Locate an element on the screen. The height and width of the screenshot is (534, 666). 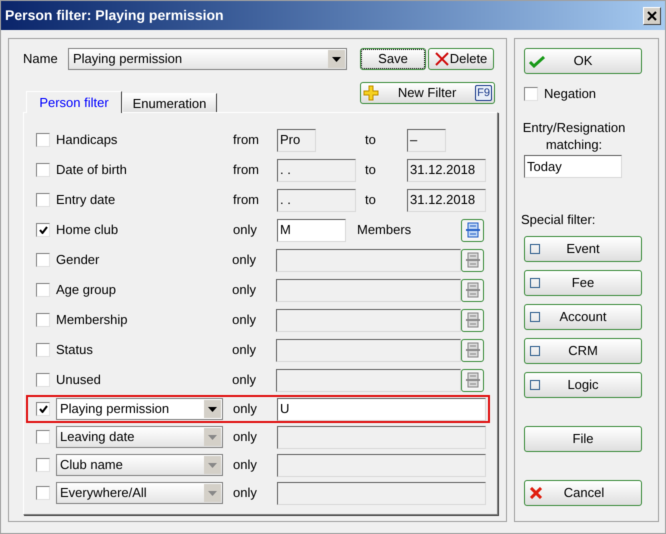
special-filter-button: Fee is located at coordinates (583, 283).